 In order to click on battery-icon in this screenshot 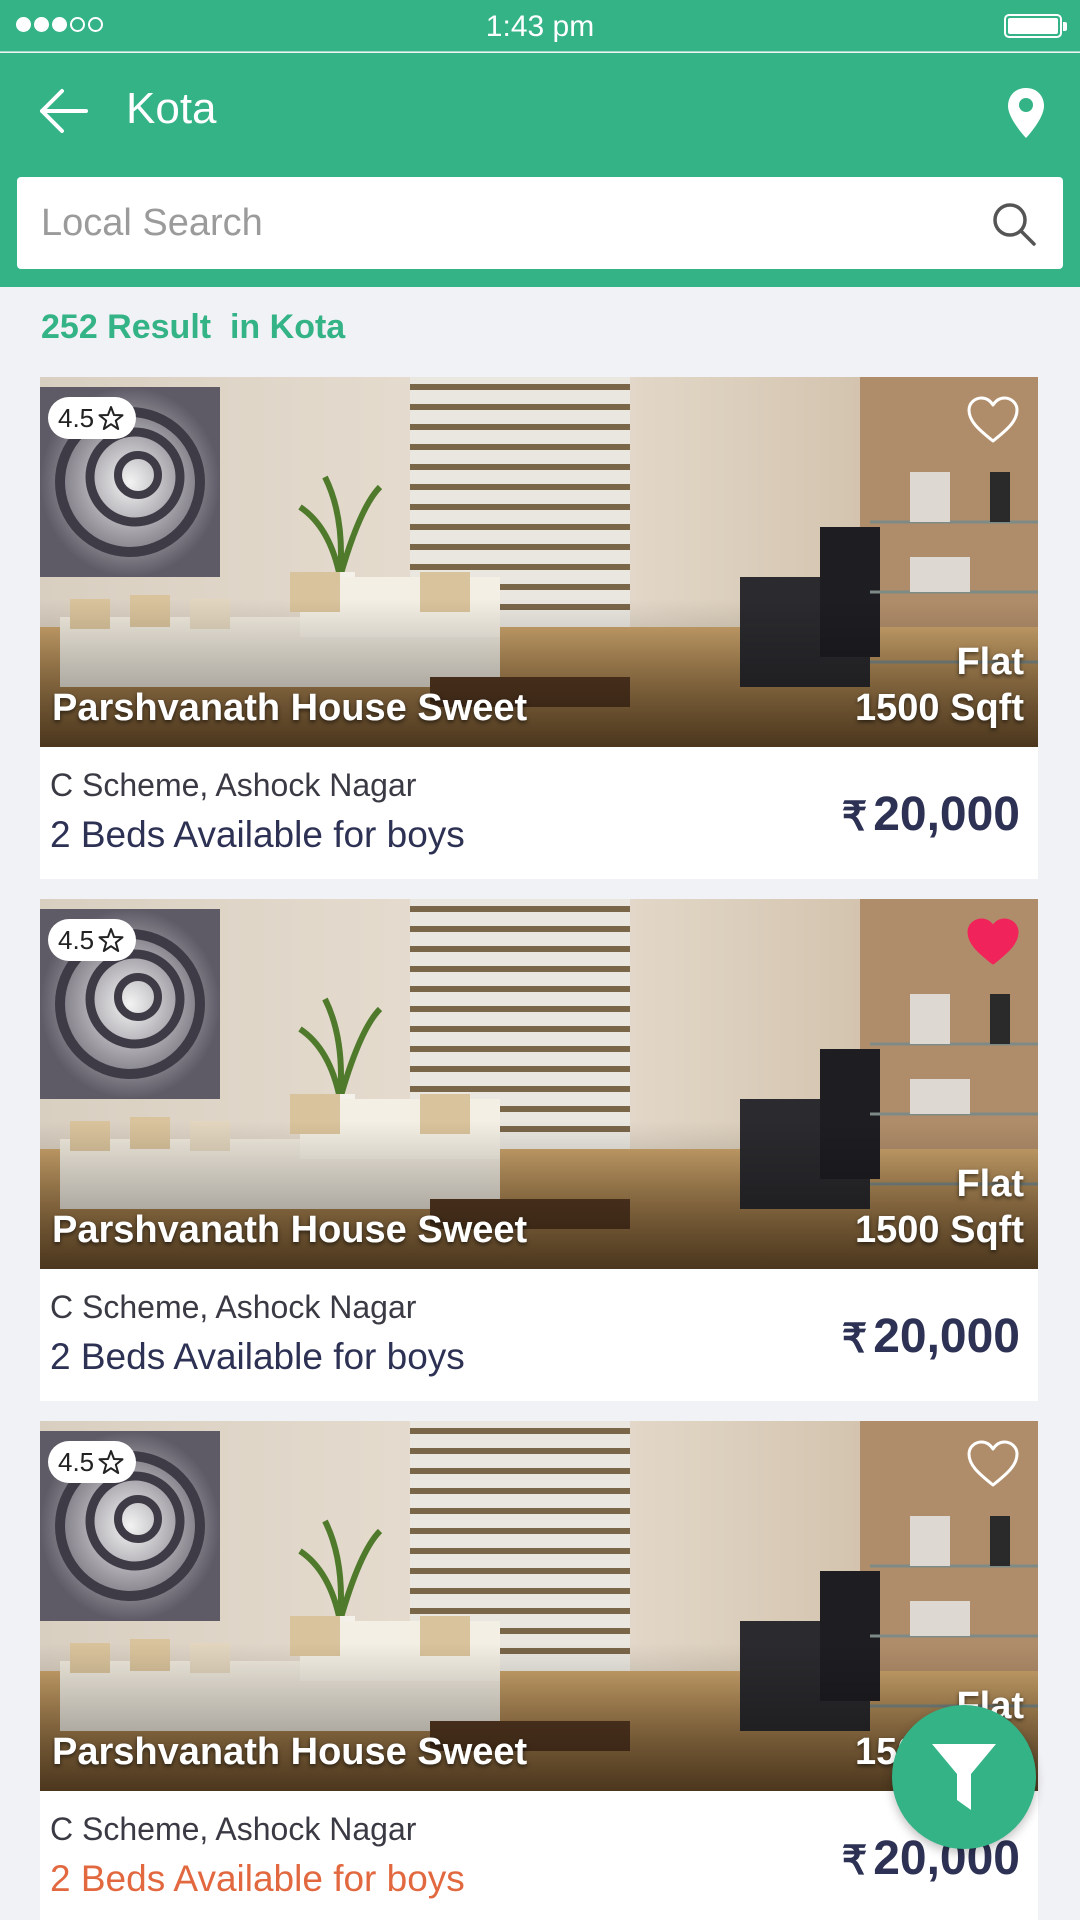, I will do `click(1035, 26)`.